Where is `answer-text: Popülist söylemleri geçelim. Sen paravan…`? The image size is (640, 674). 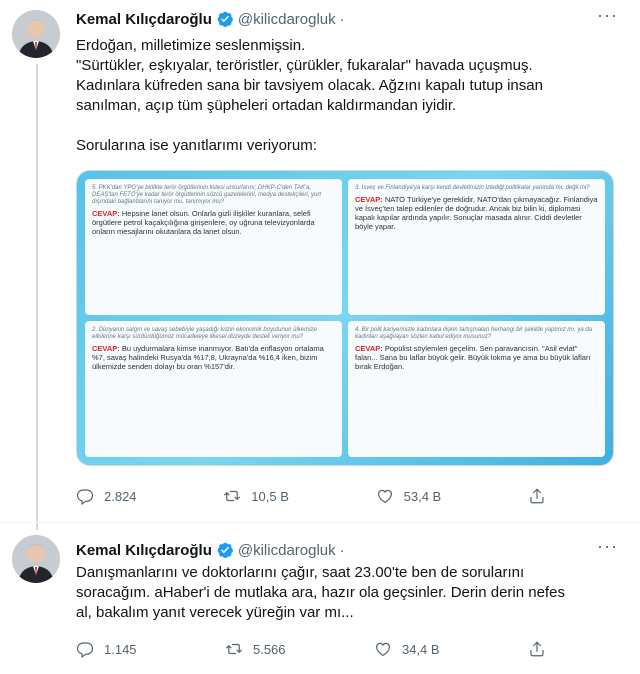 answer-text: Popülist söylemleri geçelim. Sen paravan… is located at coordinates (473, 357).